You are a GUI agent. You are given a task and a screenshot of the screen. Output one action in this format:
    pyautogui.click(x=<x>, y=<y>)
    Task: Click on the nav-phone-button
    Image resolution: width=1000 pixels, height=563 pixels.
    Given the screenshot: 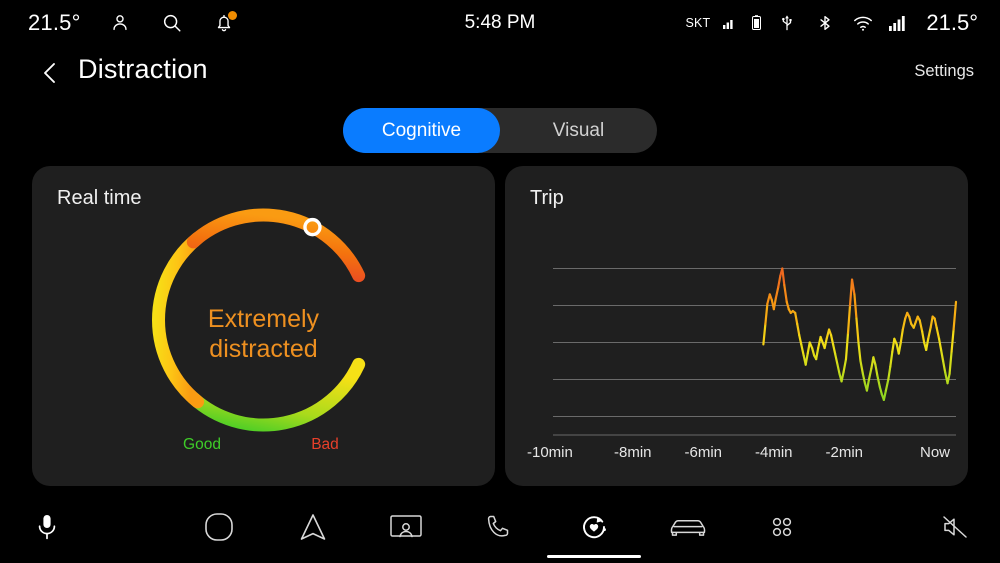 What is the action you would take?
    pyautogui.click(x=500, y=529)
    